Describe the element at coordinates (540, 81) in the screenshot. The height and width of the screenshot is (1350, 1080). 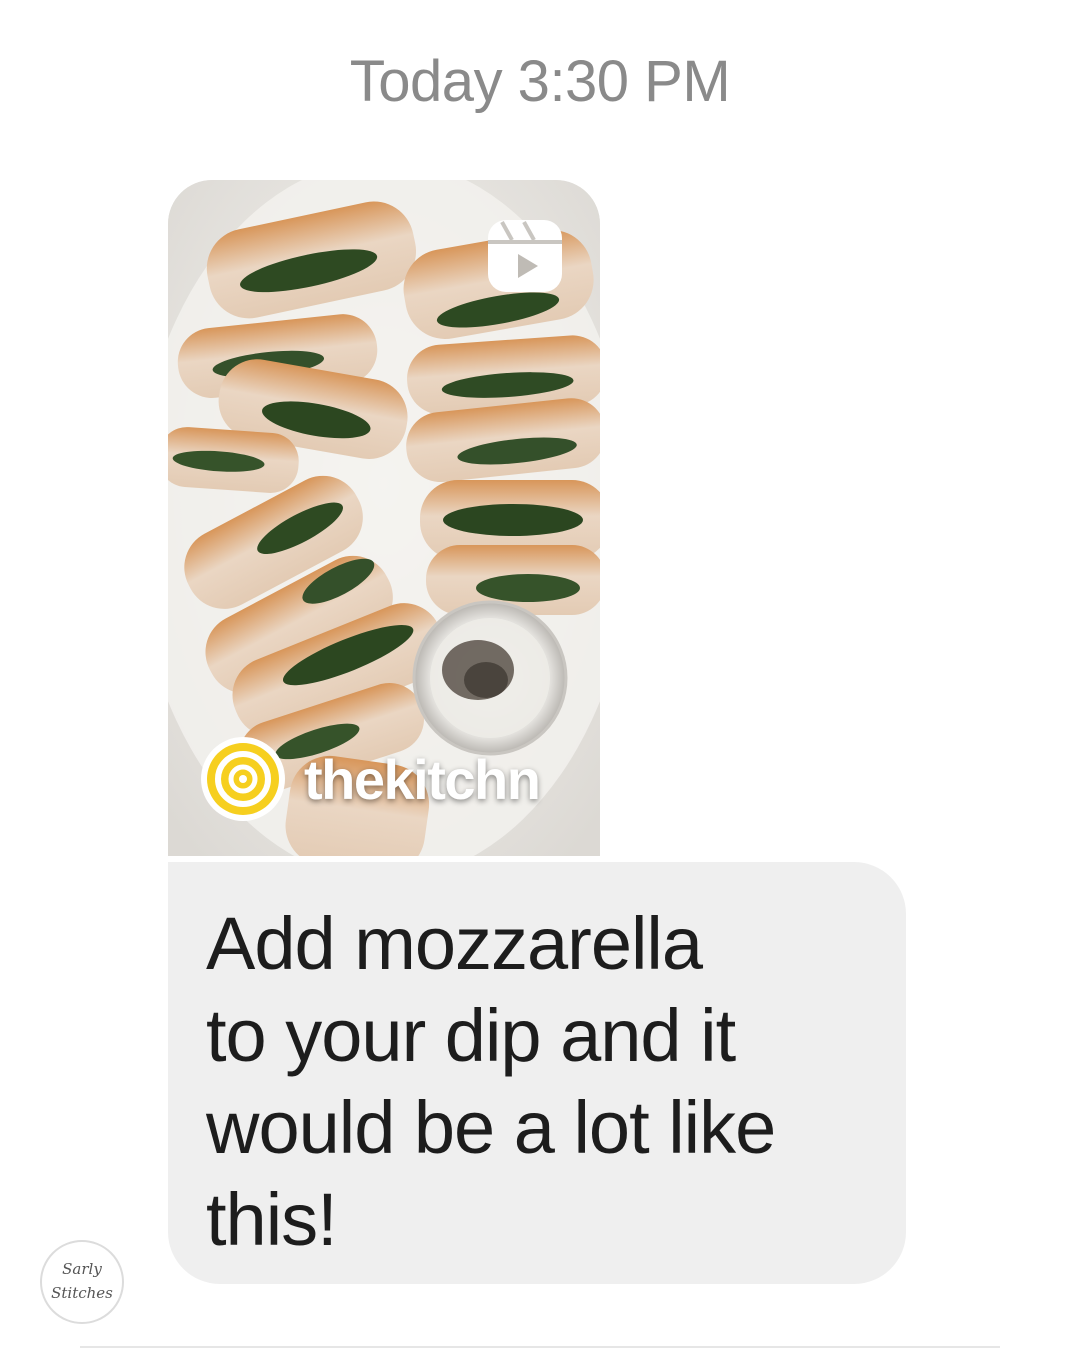
I see `message-timestamp: Today 3:30 PM` at that location.